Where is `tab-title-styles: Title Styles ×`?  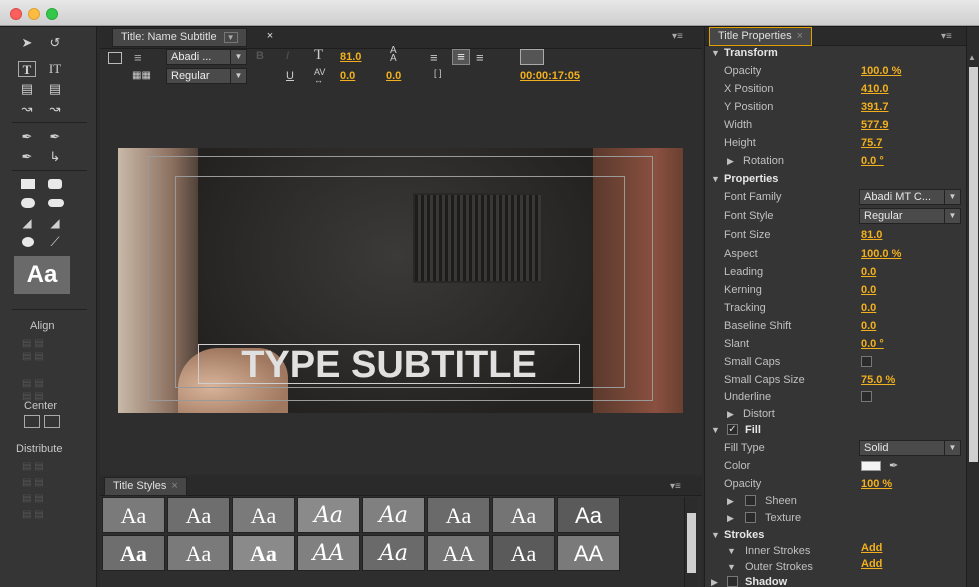
tab-title-styles: Title Styles × is located at coordinates (145, 486).